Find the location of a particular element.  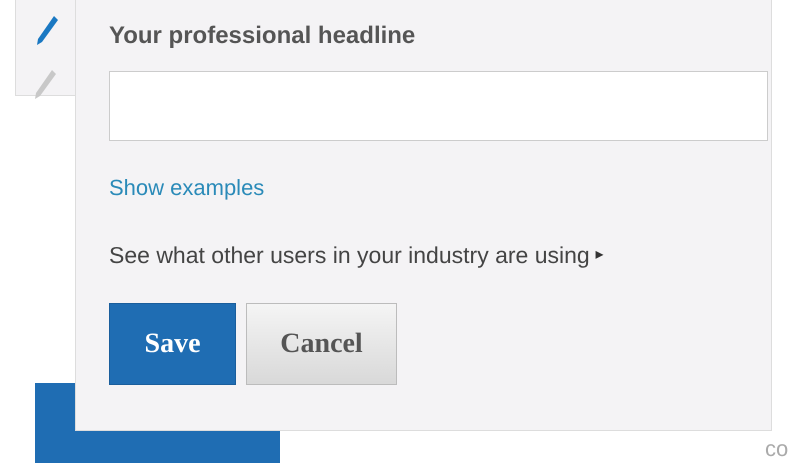

edit-tab is located at coordinates (46, 48).